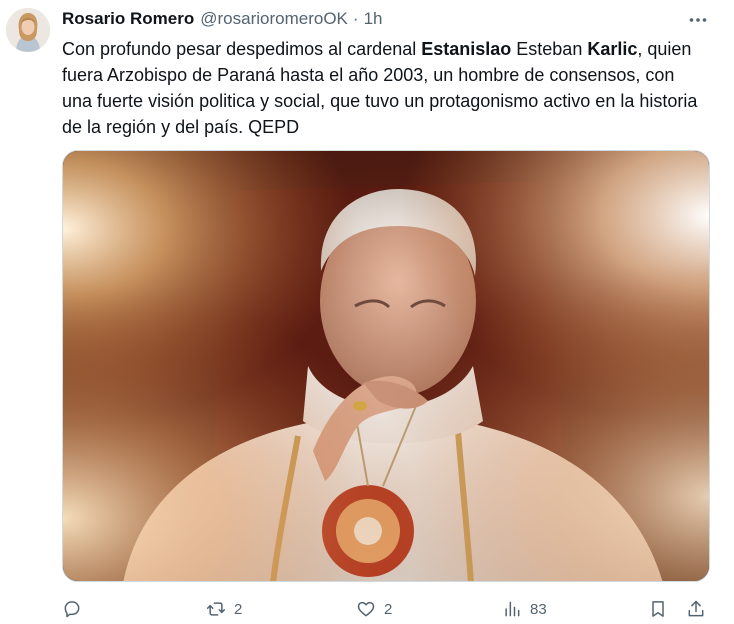 Image resolution: width=734 pixels, height=624 pixels. What do you see at coordinates (698, 20) in the screenshot?
I see `more-horizontal-icon` at bounding box center [698, 20].